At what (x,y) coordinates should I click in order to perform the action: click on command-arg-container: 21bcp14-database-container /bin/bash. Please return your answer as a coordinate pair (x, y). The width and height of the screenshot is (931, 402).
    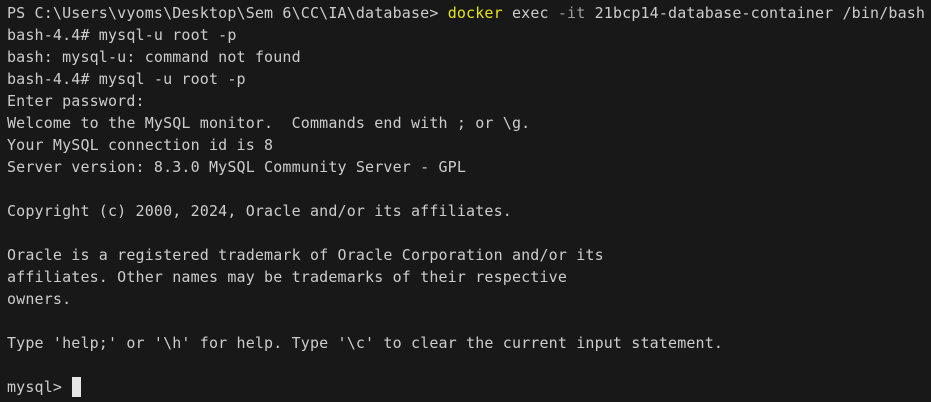
    Looking at the image, I should click on (755, 13).